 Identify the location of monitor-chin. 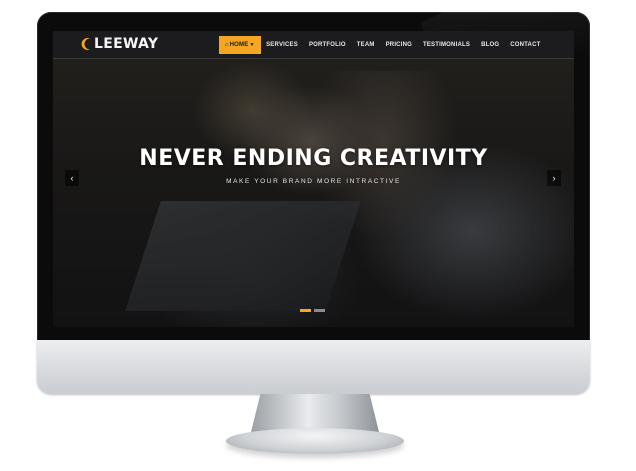
(313, 367).